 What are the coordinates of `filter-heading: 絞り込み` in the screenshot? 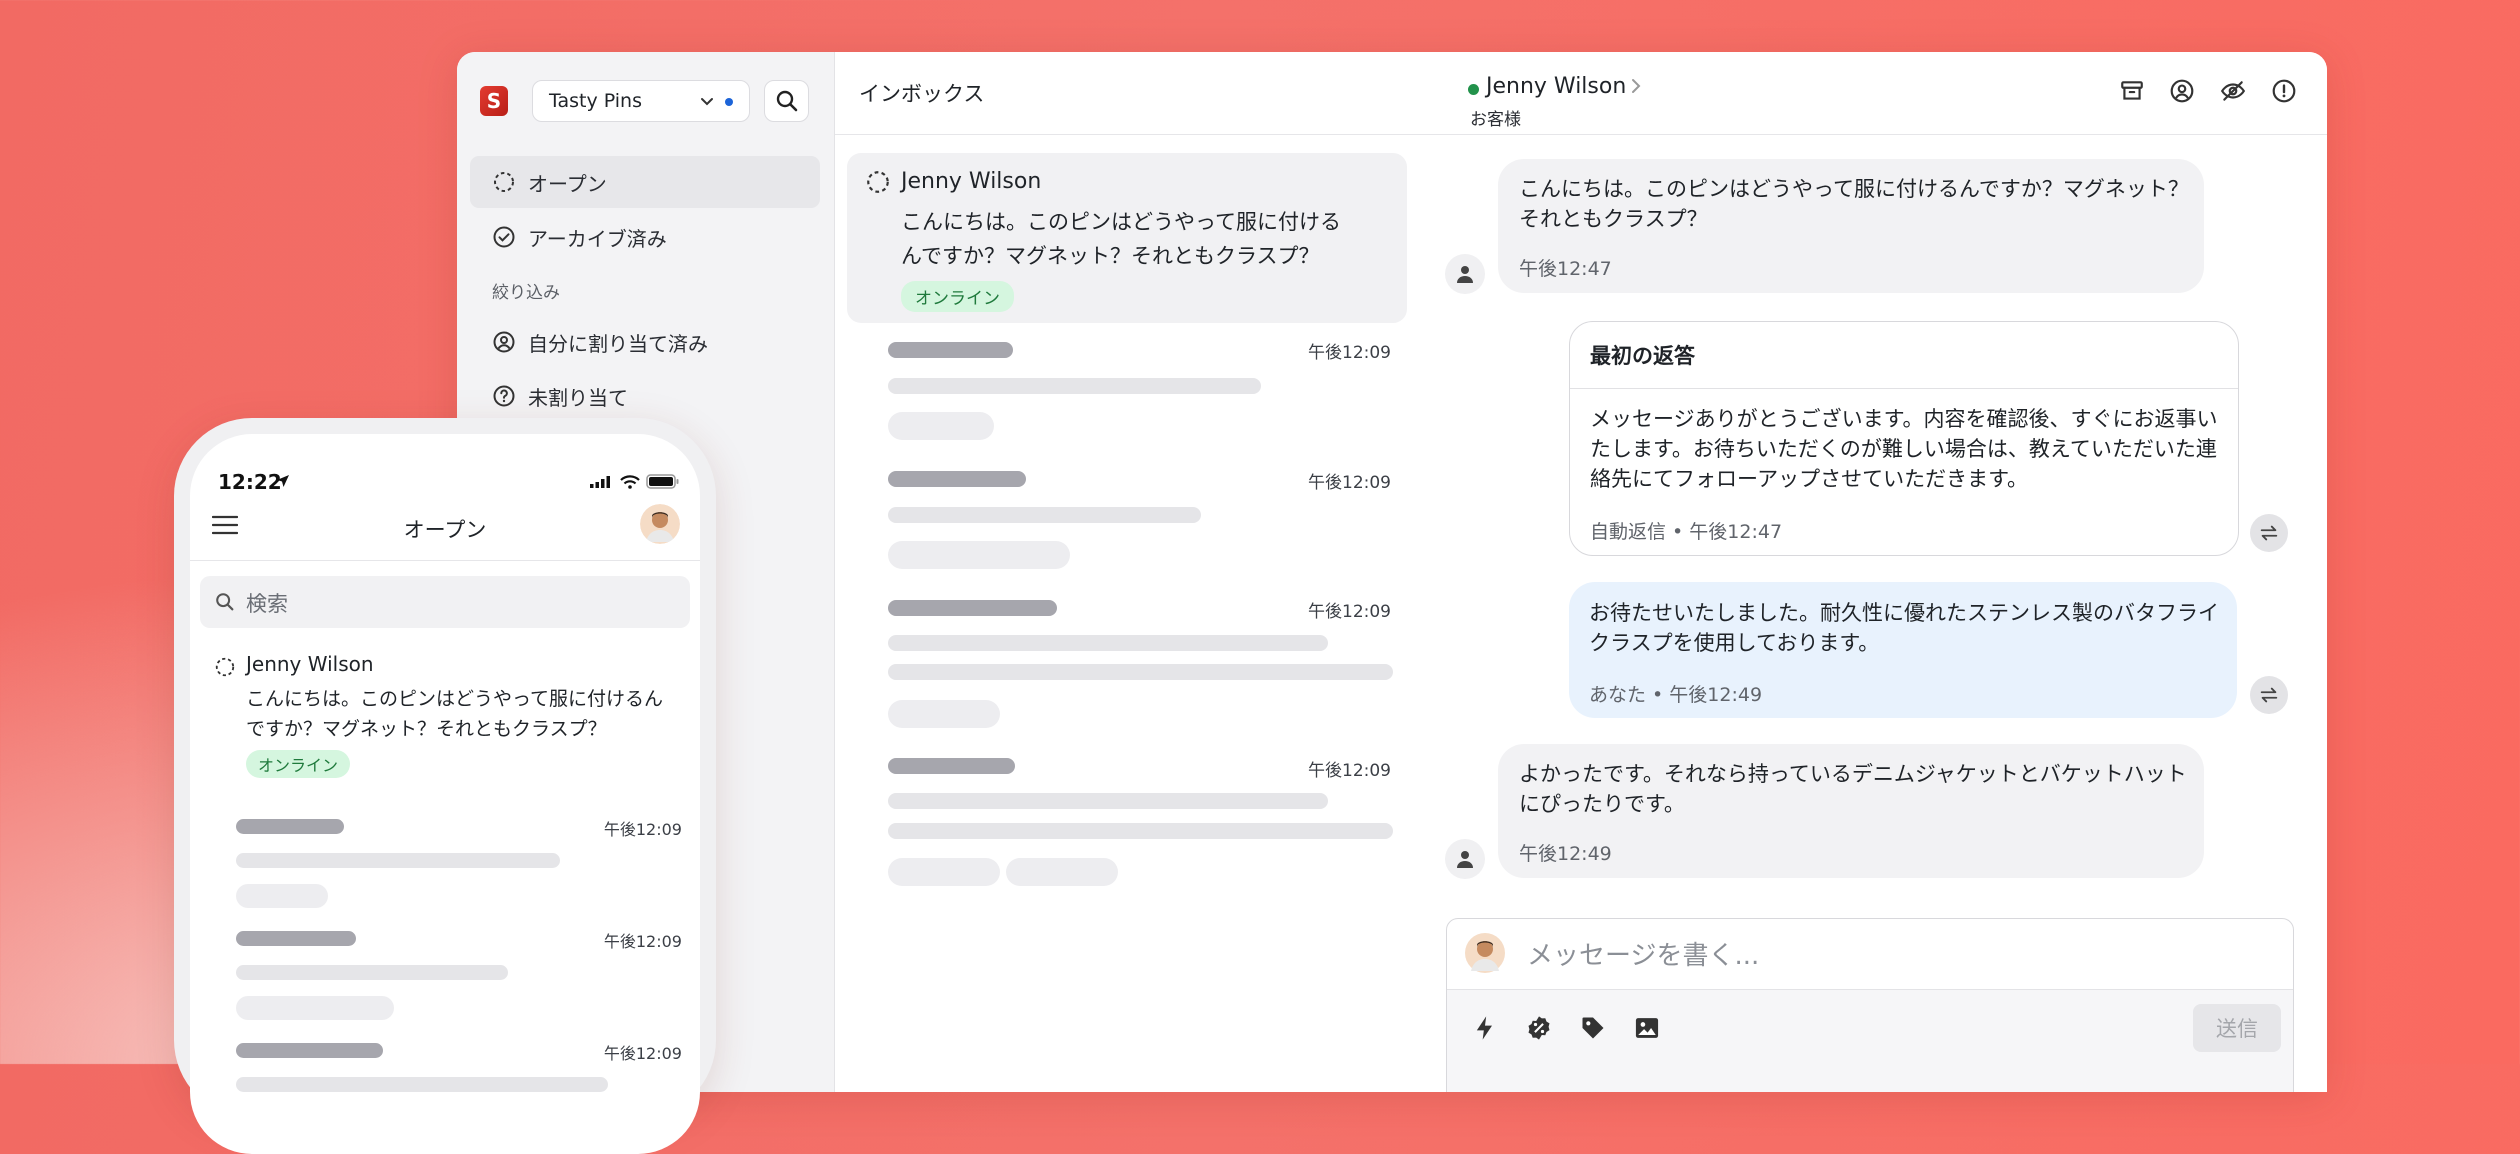 It's located at (526, 293).